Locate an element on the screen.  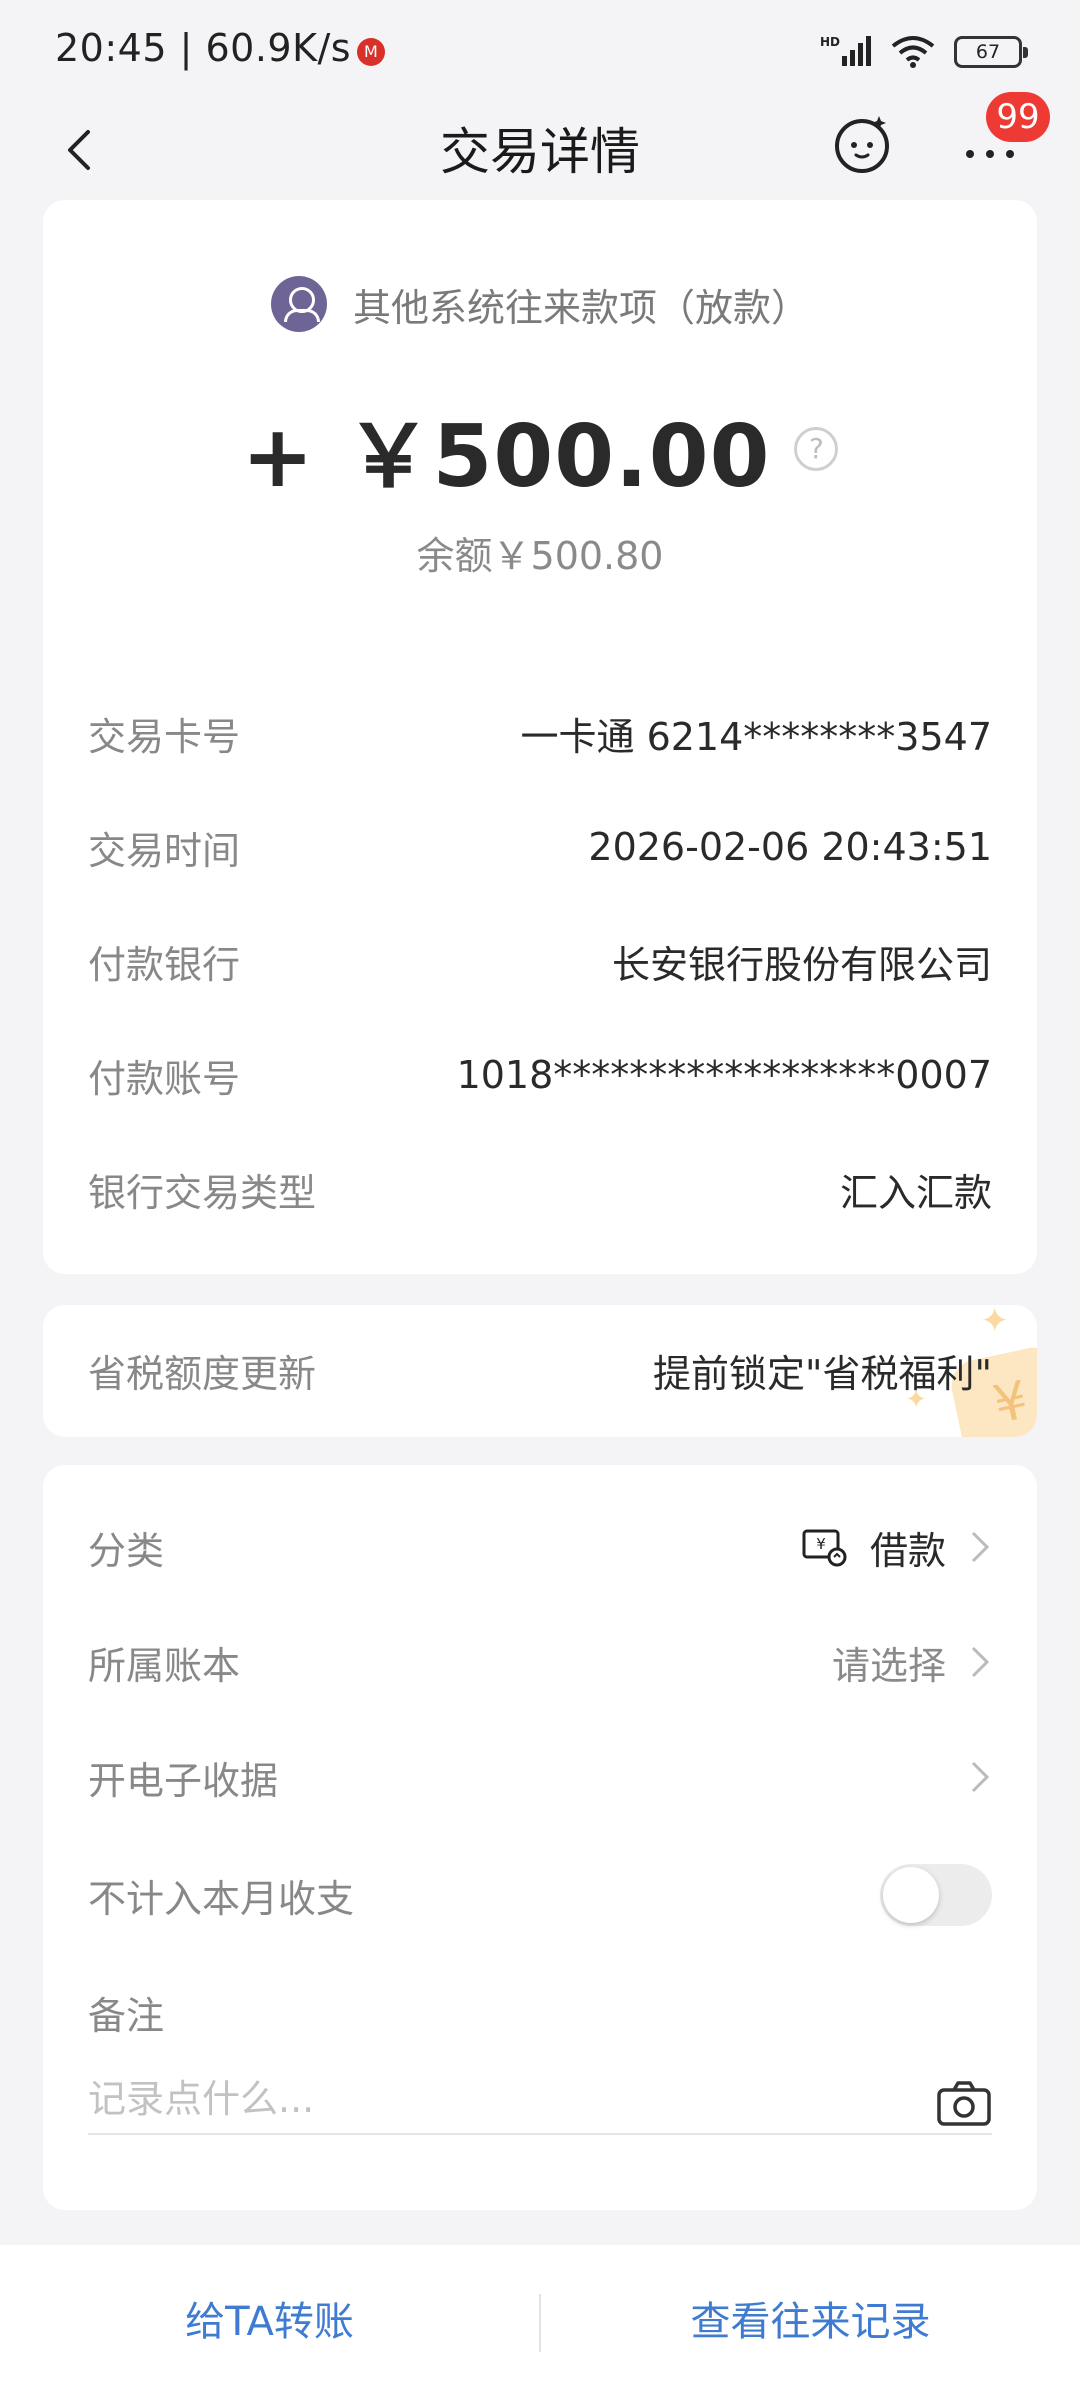
assistant-icon is located at coordinates (862, 142).